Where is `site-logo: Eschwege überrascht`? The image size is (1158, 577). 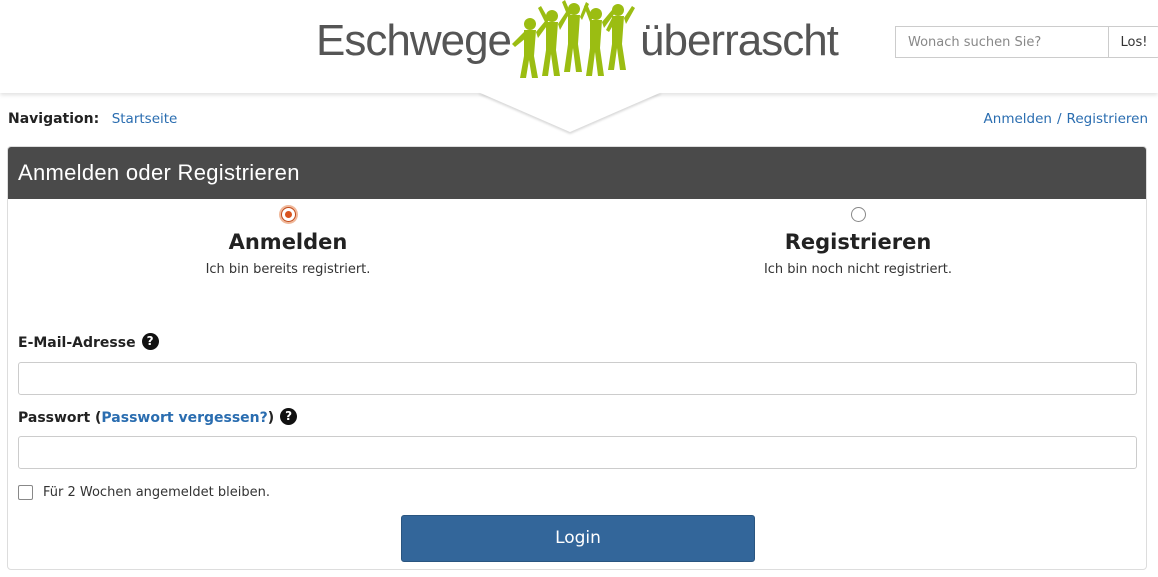
site-logo: Eschwege überrascht is located at coordinates (581, 45).